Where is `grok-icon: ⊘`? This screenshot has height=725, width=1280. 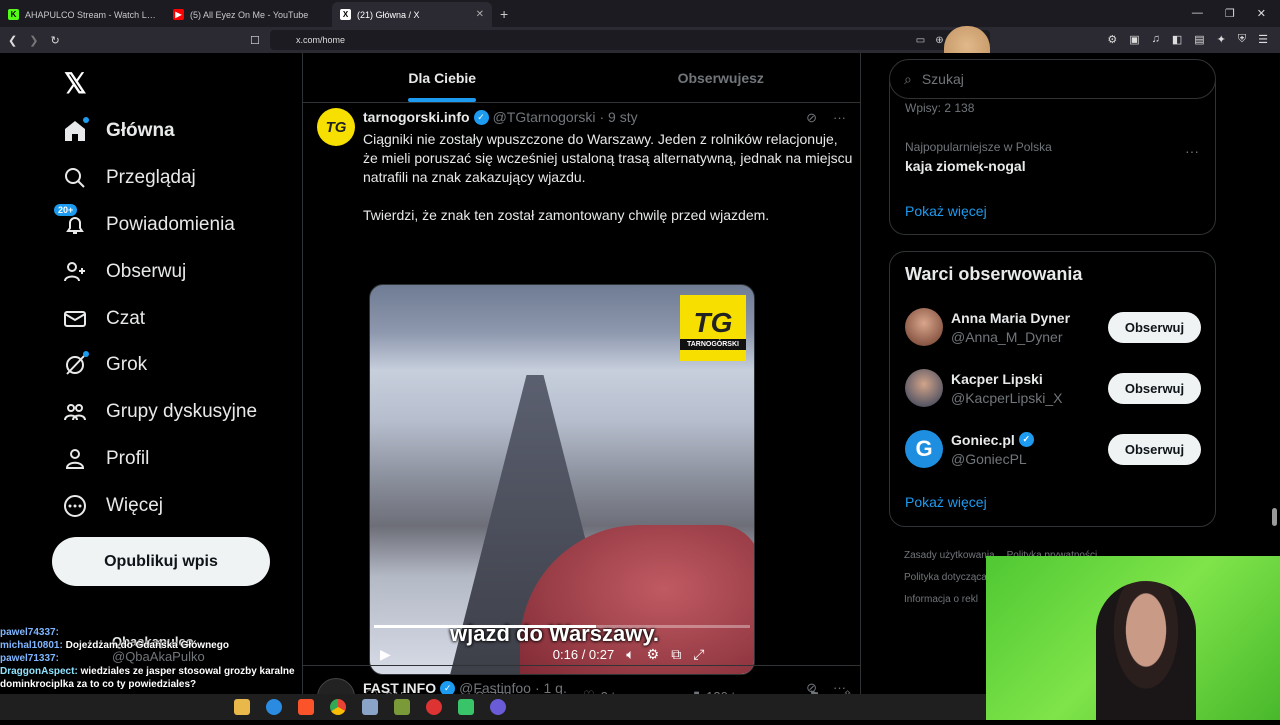 grok-icon: ⊘ is located at coordinates (811, 118).